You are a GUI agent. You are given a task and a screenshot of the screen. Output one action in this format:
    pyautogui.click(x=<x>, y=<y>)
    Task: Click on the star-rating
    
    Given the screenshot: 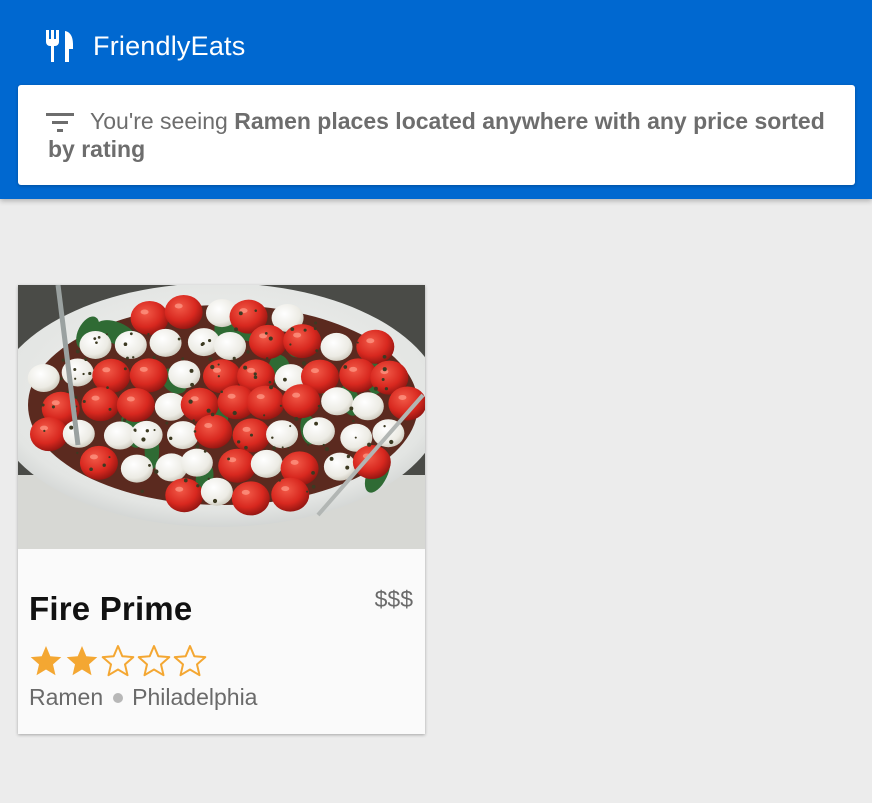 What is the action you would take?
    pyautogui.click(x=119, y=661)
    